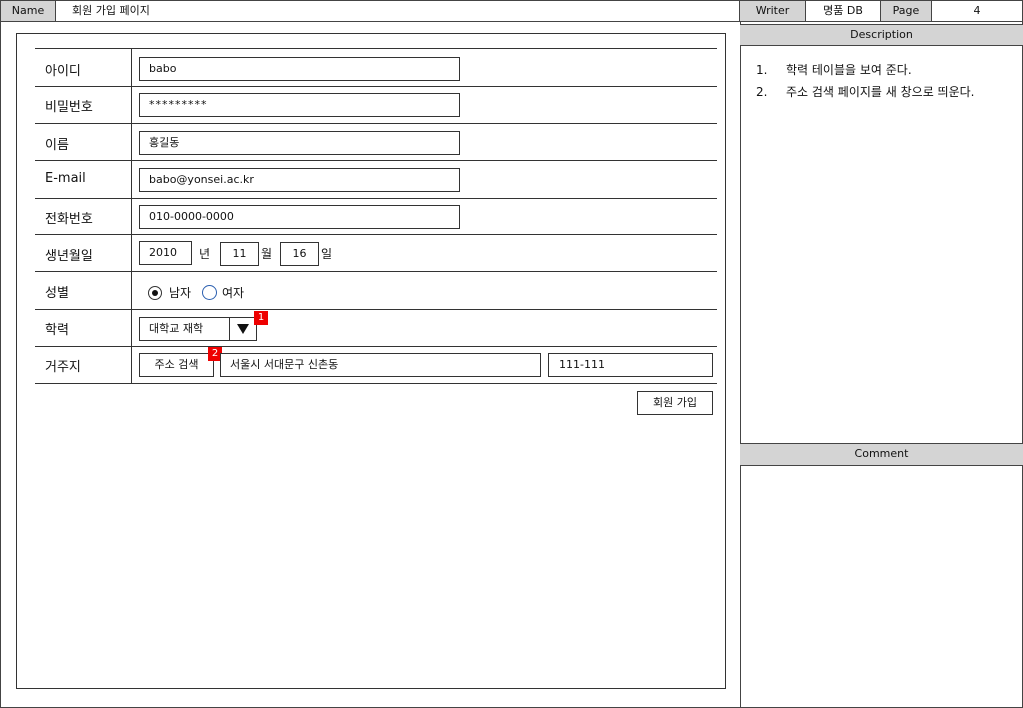  I want to click on description-item: 1. 학력 테이블을 보여 준다., so click(875, 70).